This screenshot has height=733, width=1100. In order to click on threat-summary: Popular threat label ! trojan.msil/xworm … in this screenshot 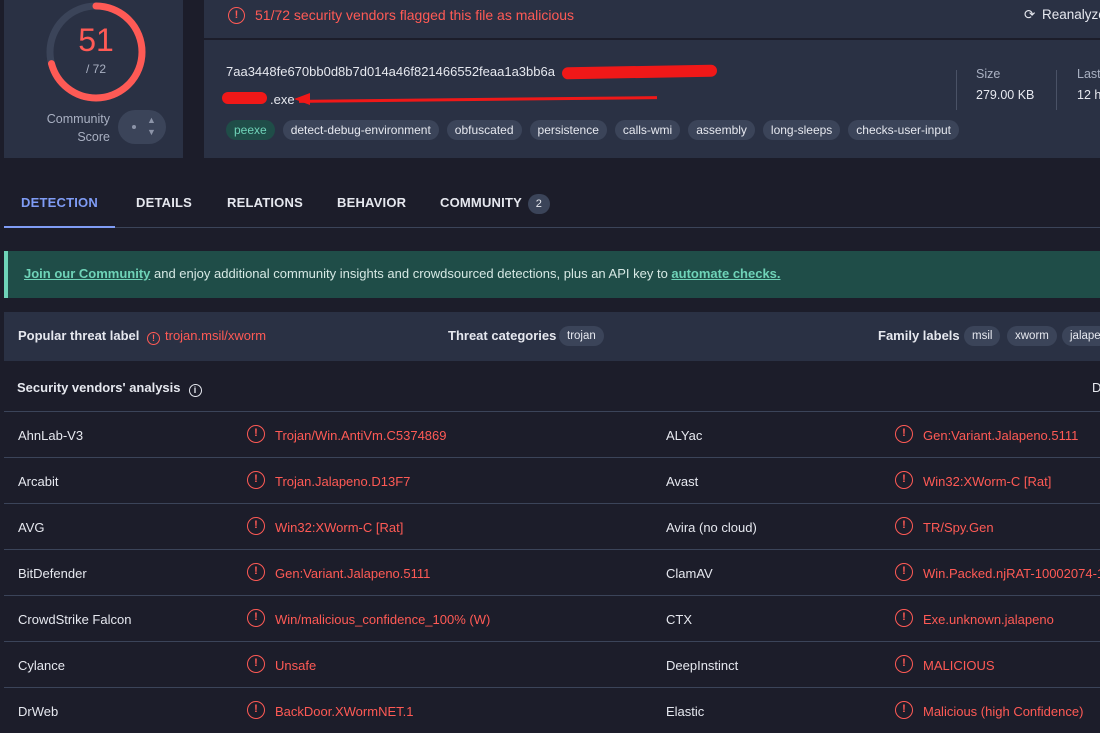, I will do `click(552, 336)`.